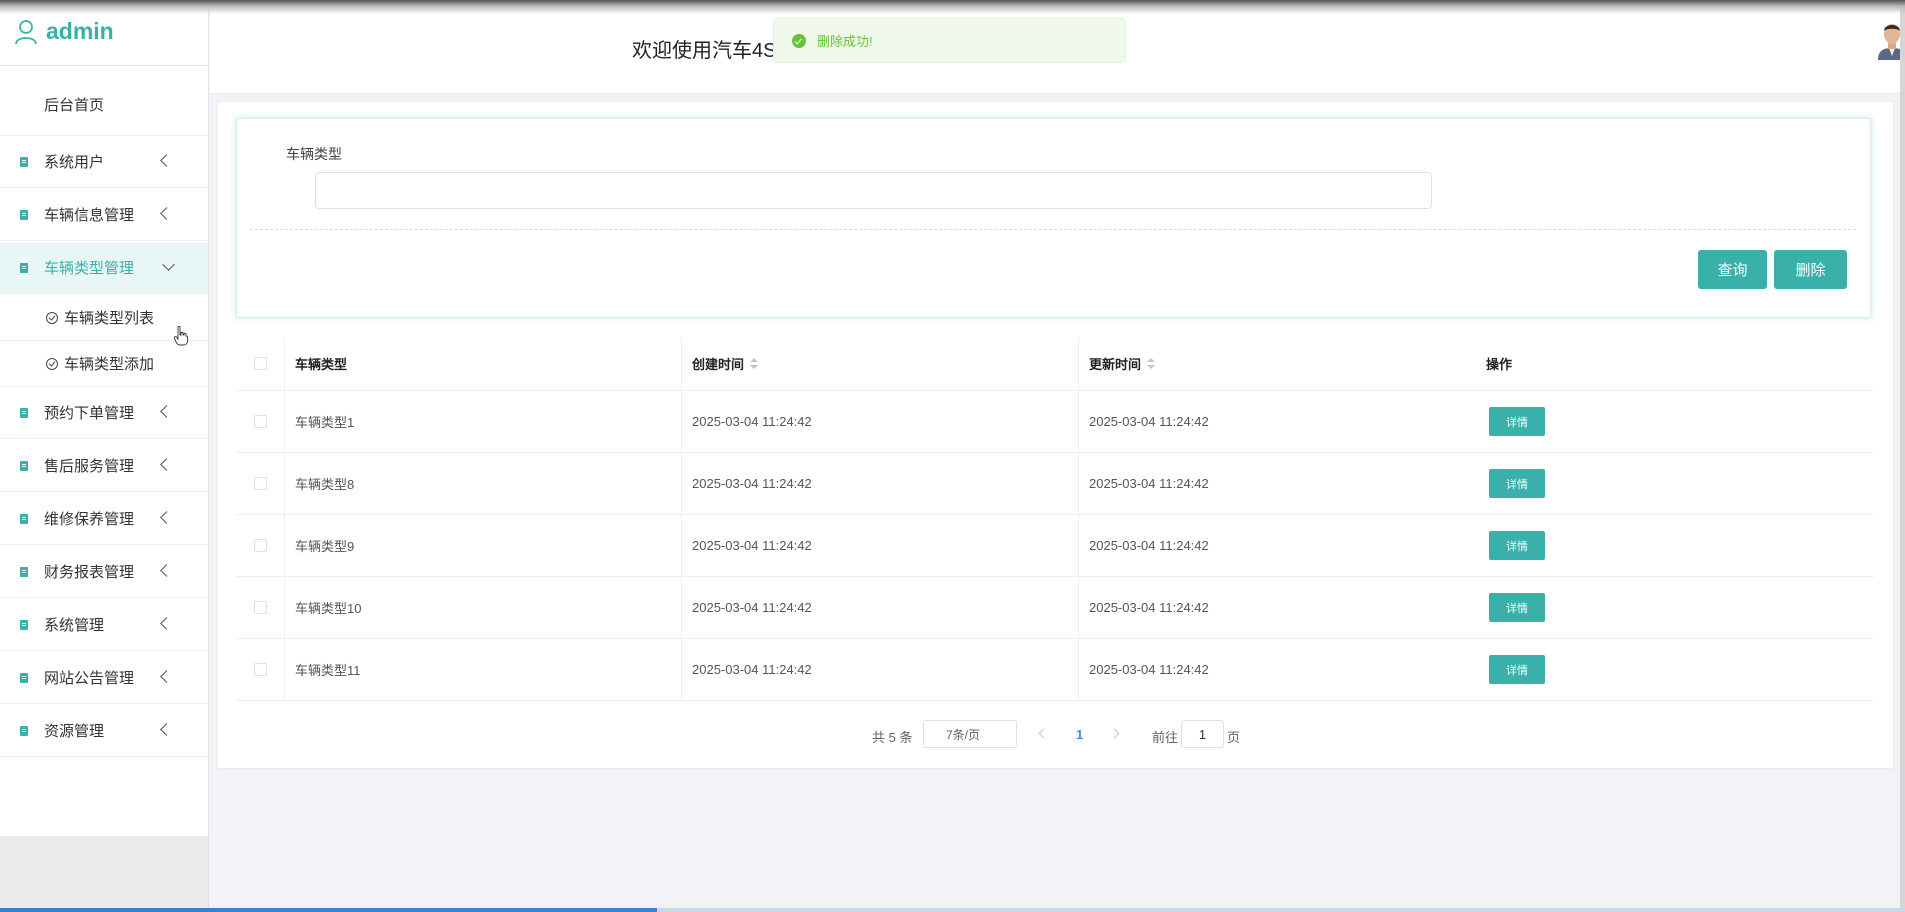  I want to click on sidebar-item-label: 系统用户, so click(74, 162).